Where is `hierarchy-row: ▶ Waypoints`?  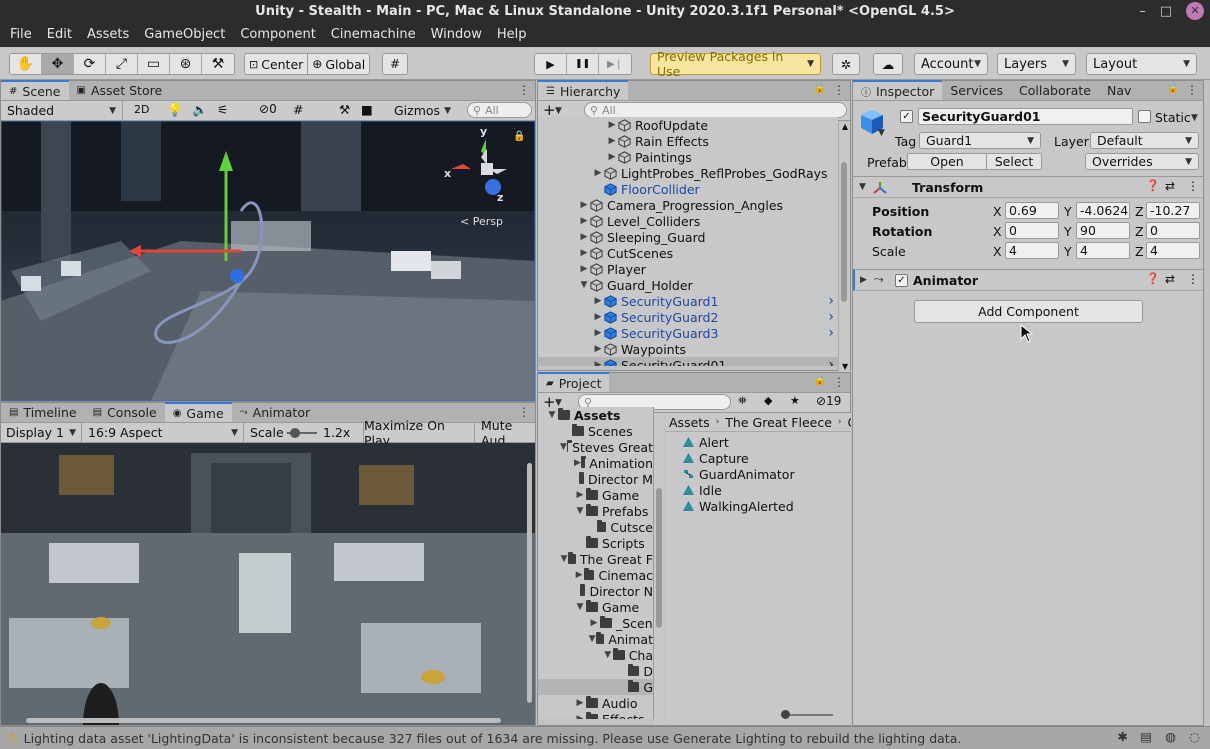
hierarchy-row: ▶ Waypoints is located at coordinates (688, 349).